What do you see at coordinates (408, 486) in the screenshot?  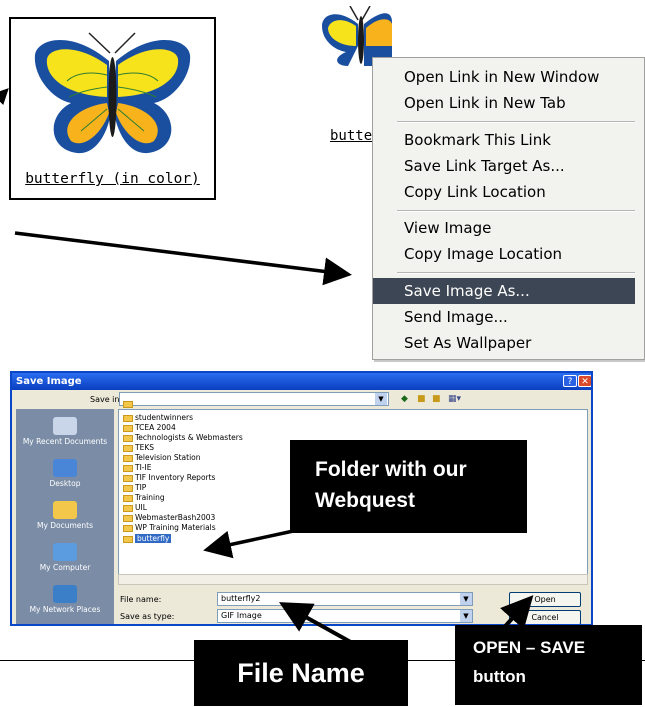 I see `callout-folder: Folder with our Webquest` at bounding box center [408, 486].